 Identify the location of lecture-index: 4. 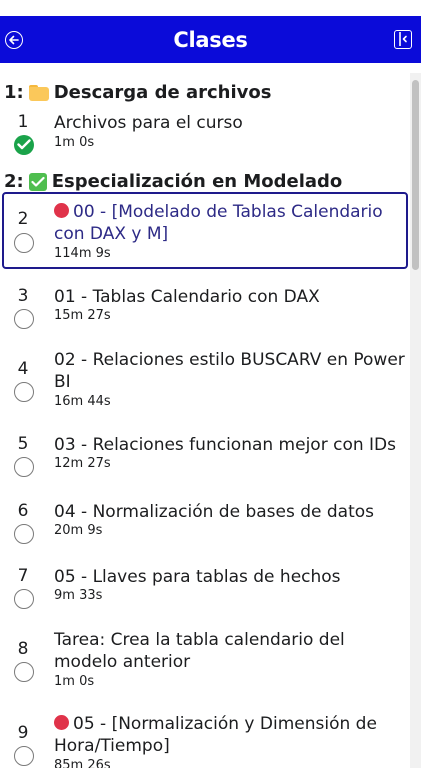
(23, 369).